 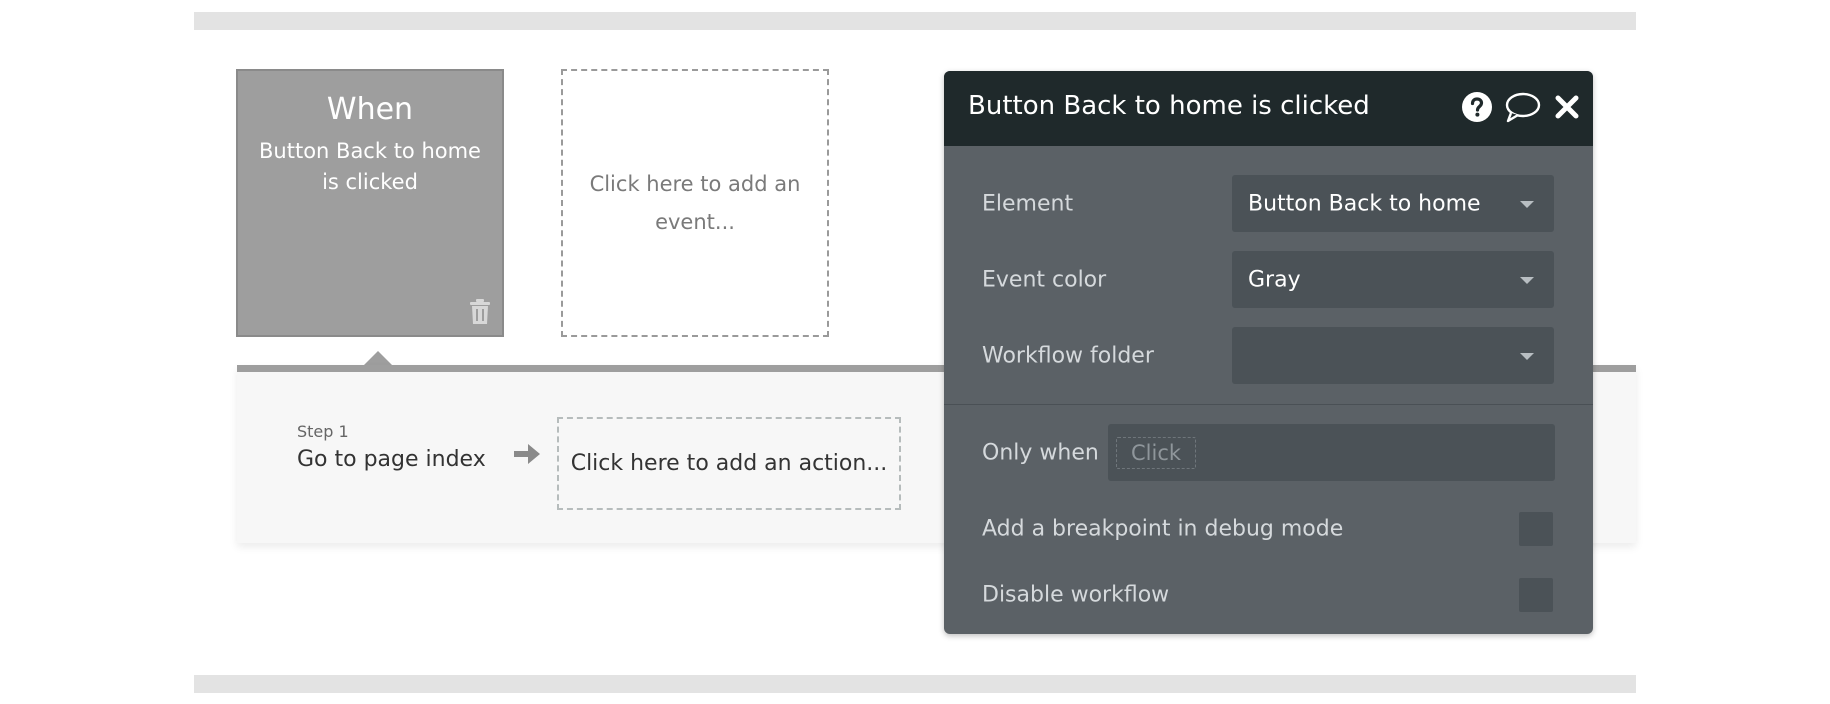 What do you see at coordinates (370, 166) in the screenshot?
I see `event-card-description: Button Back to home is clicked` at bounding box center [370, 166].